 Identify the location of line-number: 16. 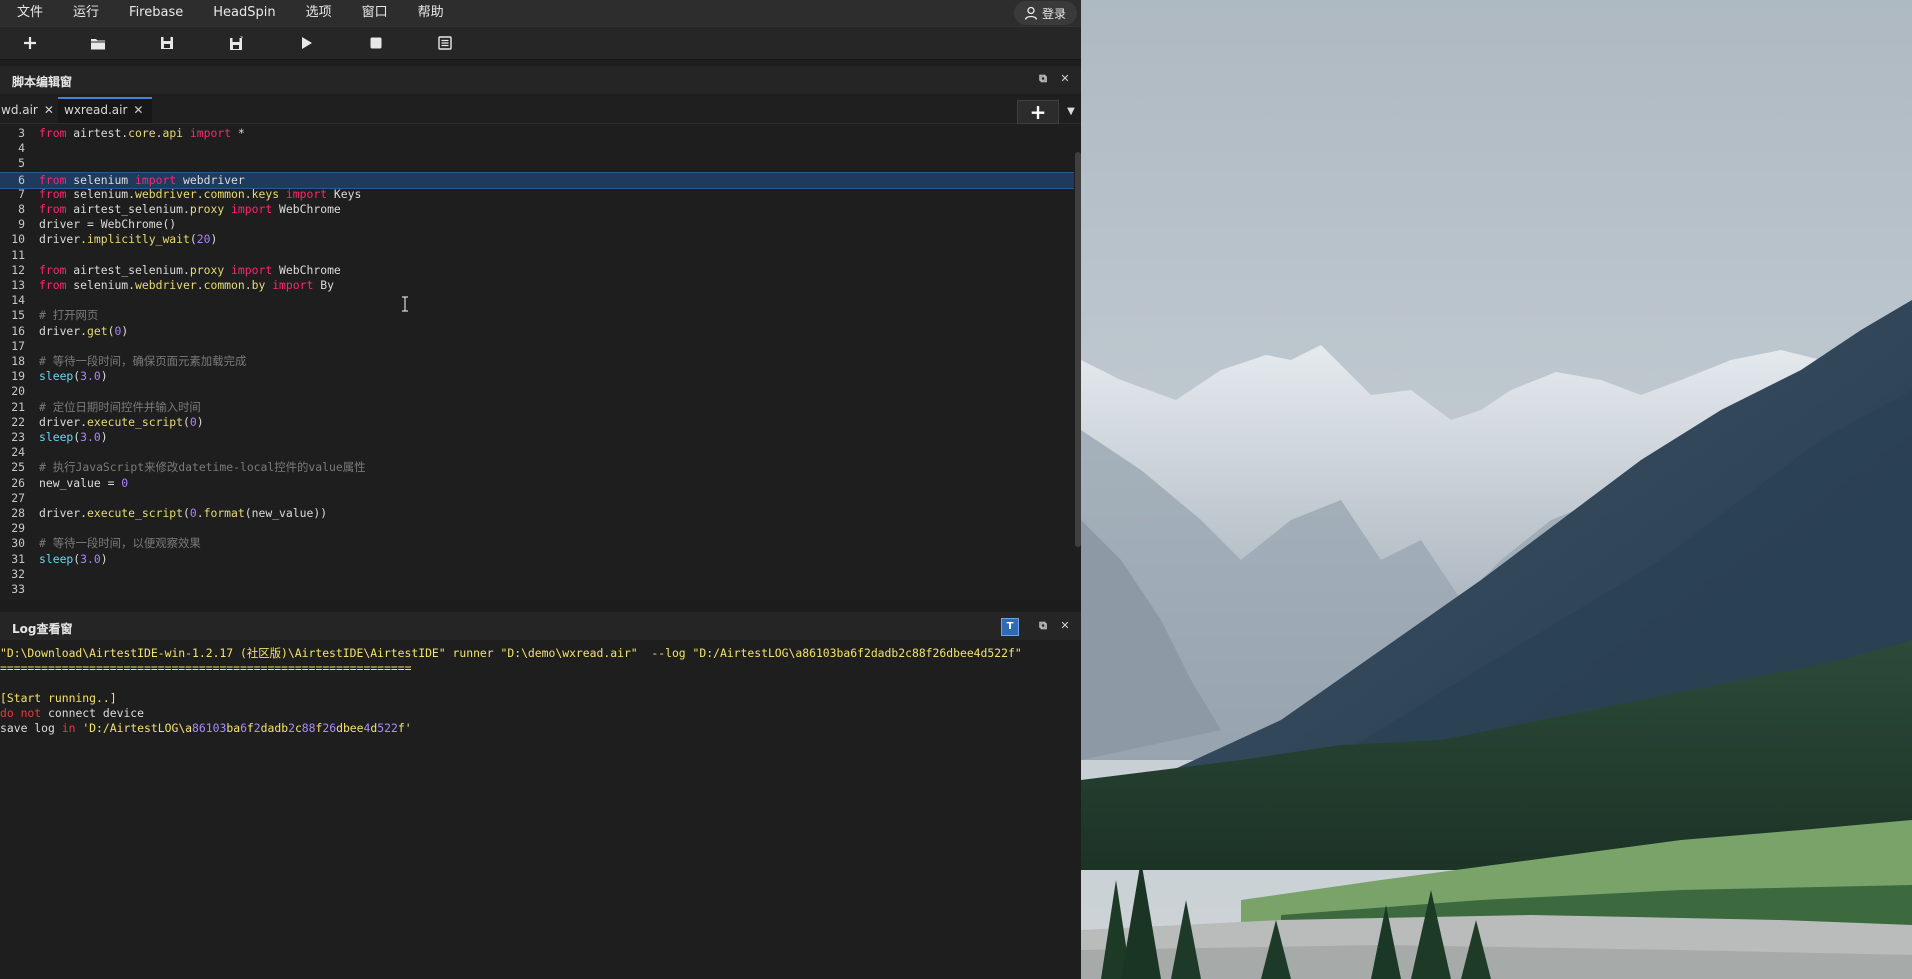
(18, 330).